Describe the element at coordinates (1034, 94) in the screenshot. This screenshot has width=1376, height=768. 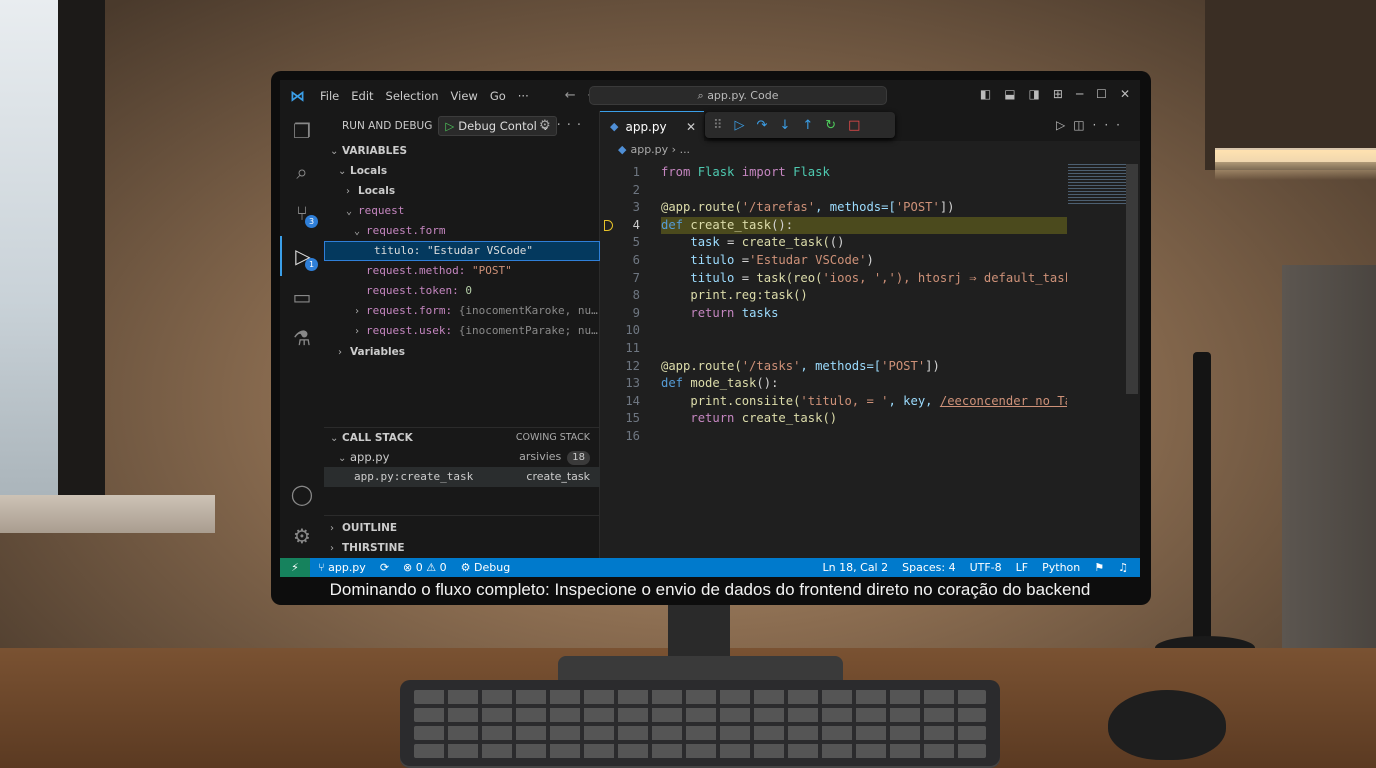
I see `toggle-secondary-sidebar-icon: ◨` at that location.